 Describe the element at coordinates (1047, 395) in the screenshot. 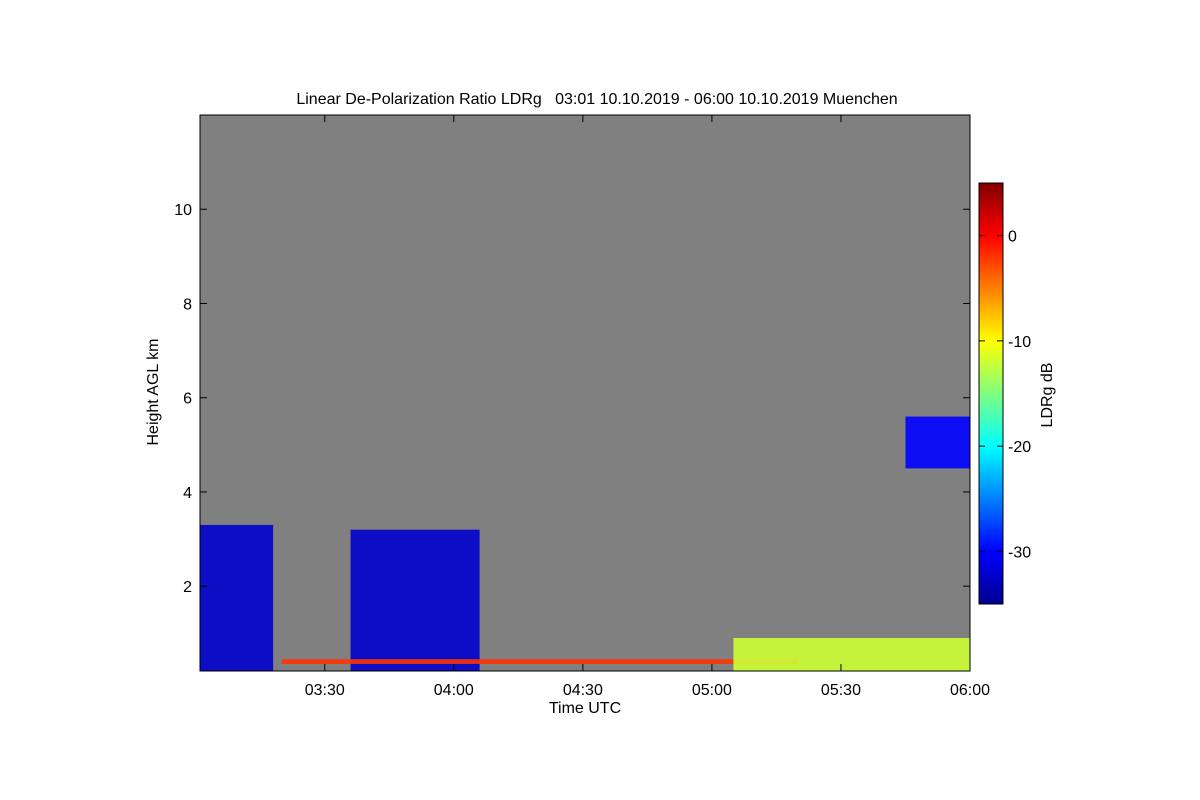

I see `colorbar-label: LDRg dB` at that location.